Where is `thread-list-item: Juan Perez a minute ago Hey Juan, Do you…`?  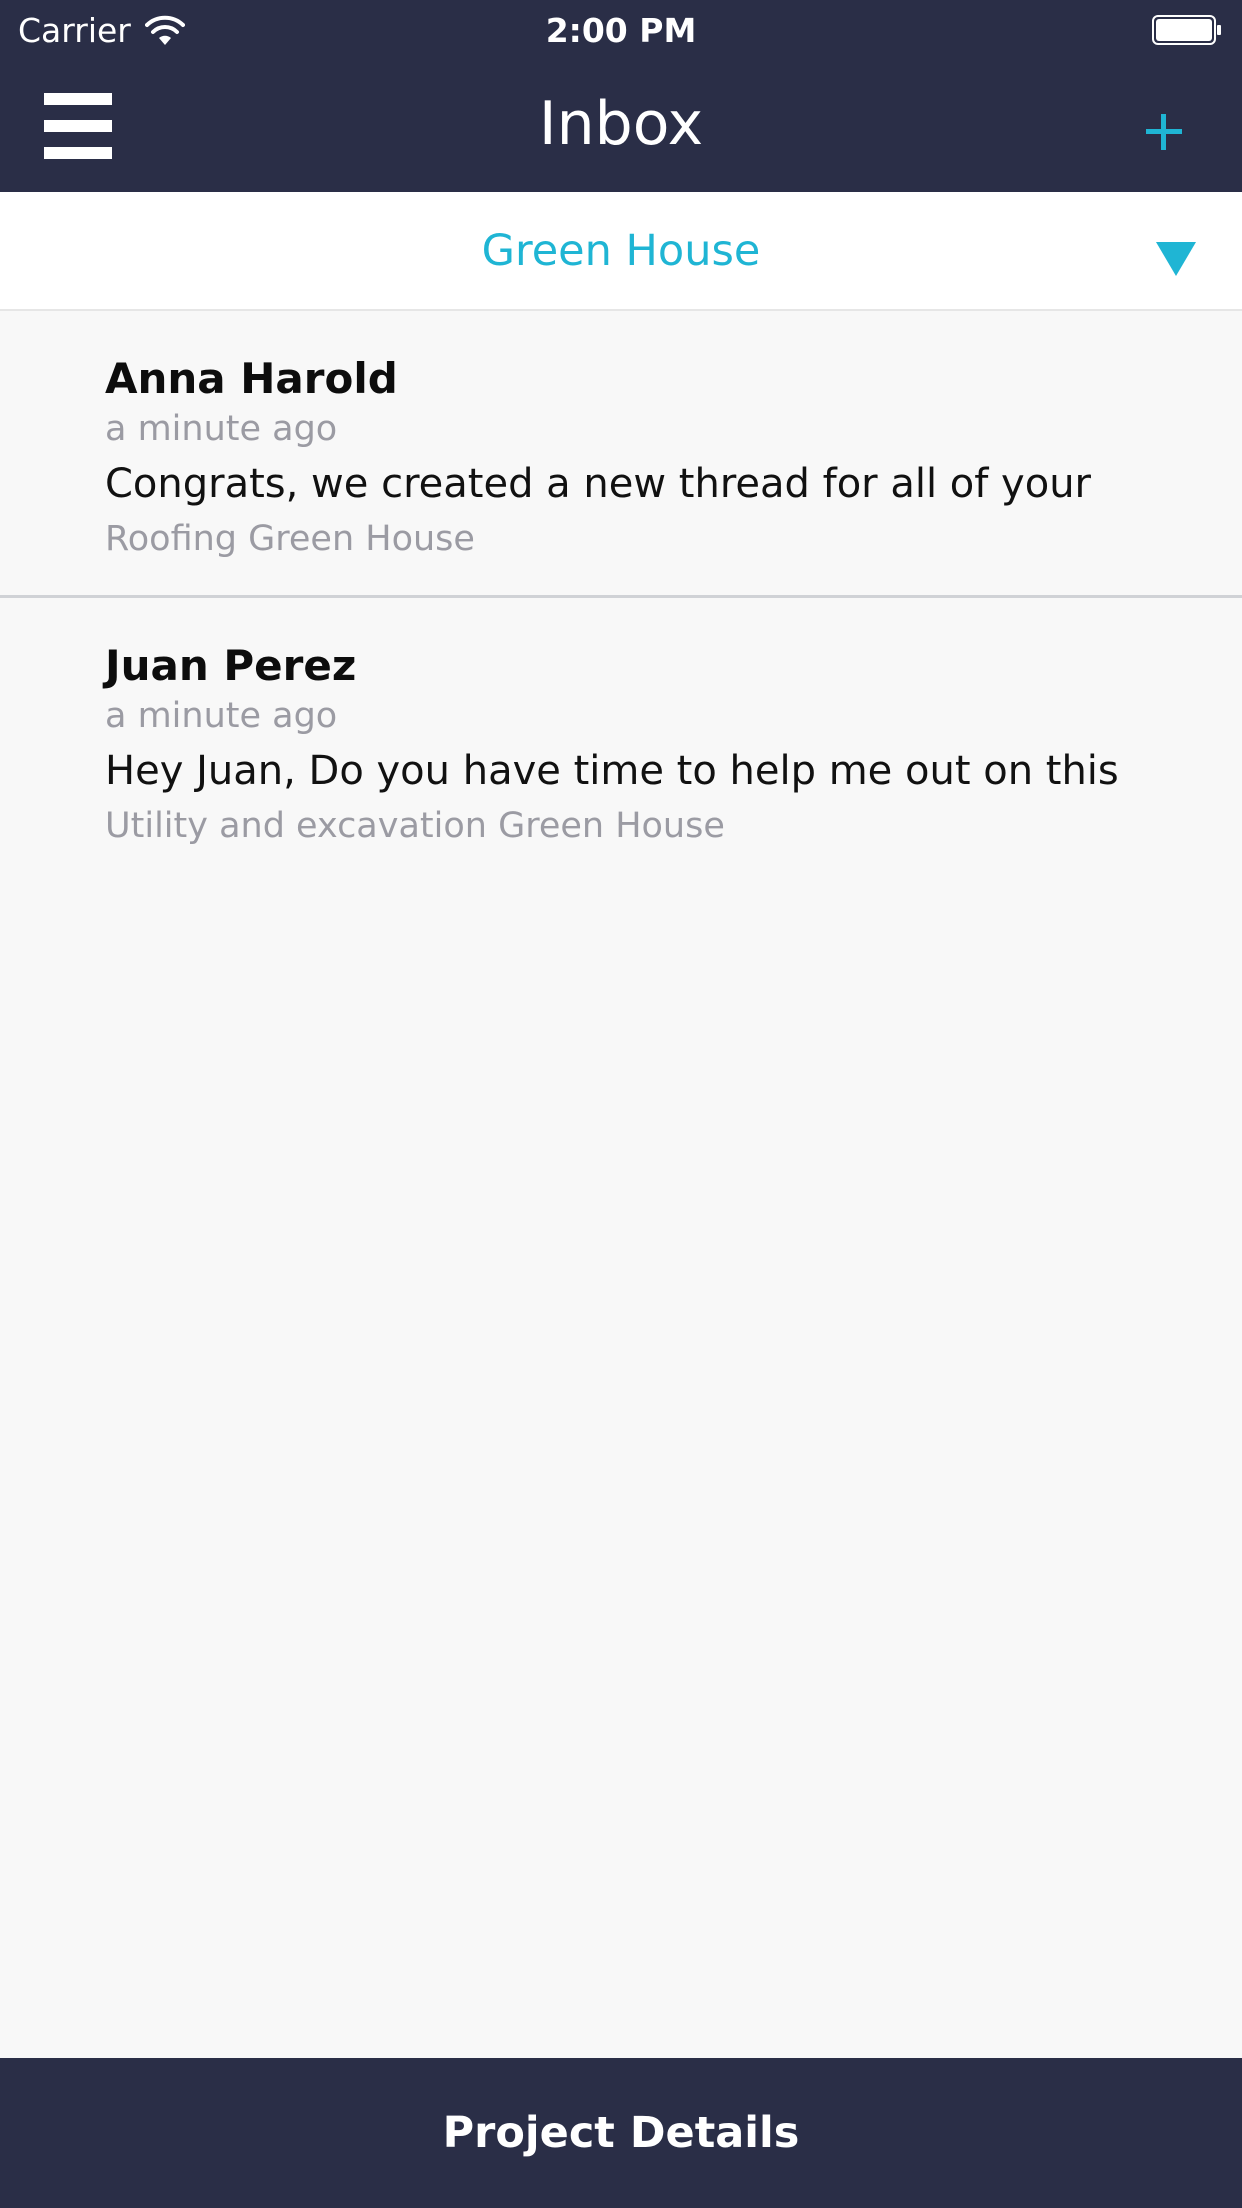
thread-list-item: Juan Perez a minute ago Hey Juan, Do you… is located at coordinates (621, 740).